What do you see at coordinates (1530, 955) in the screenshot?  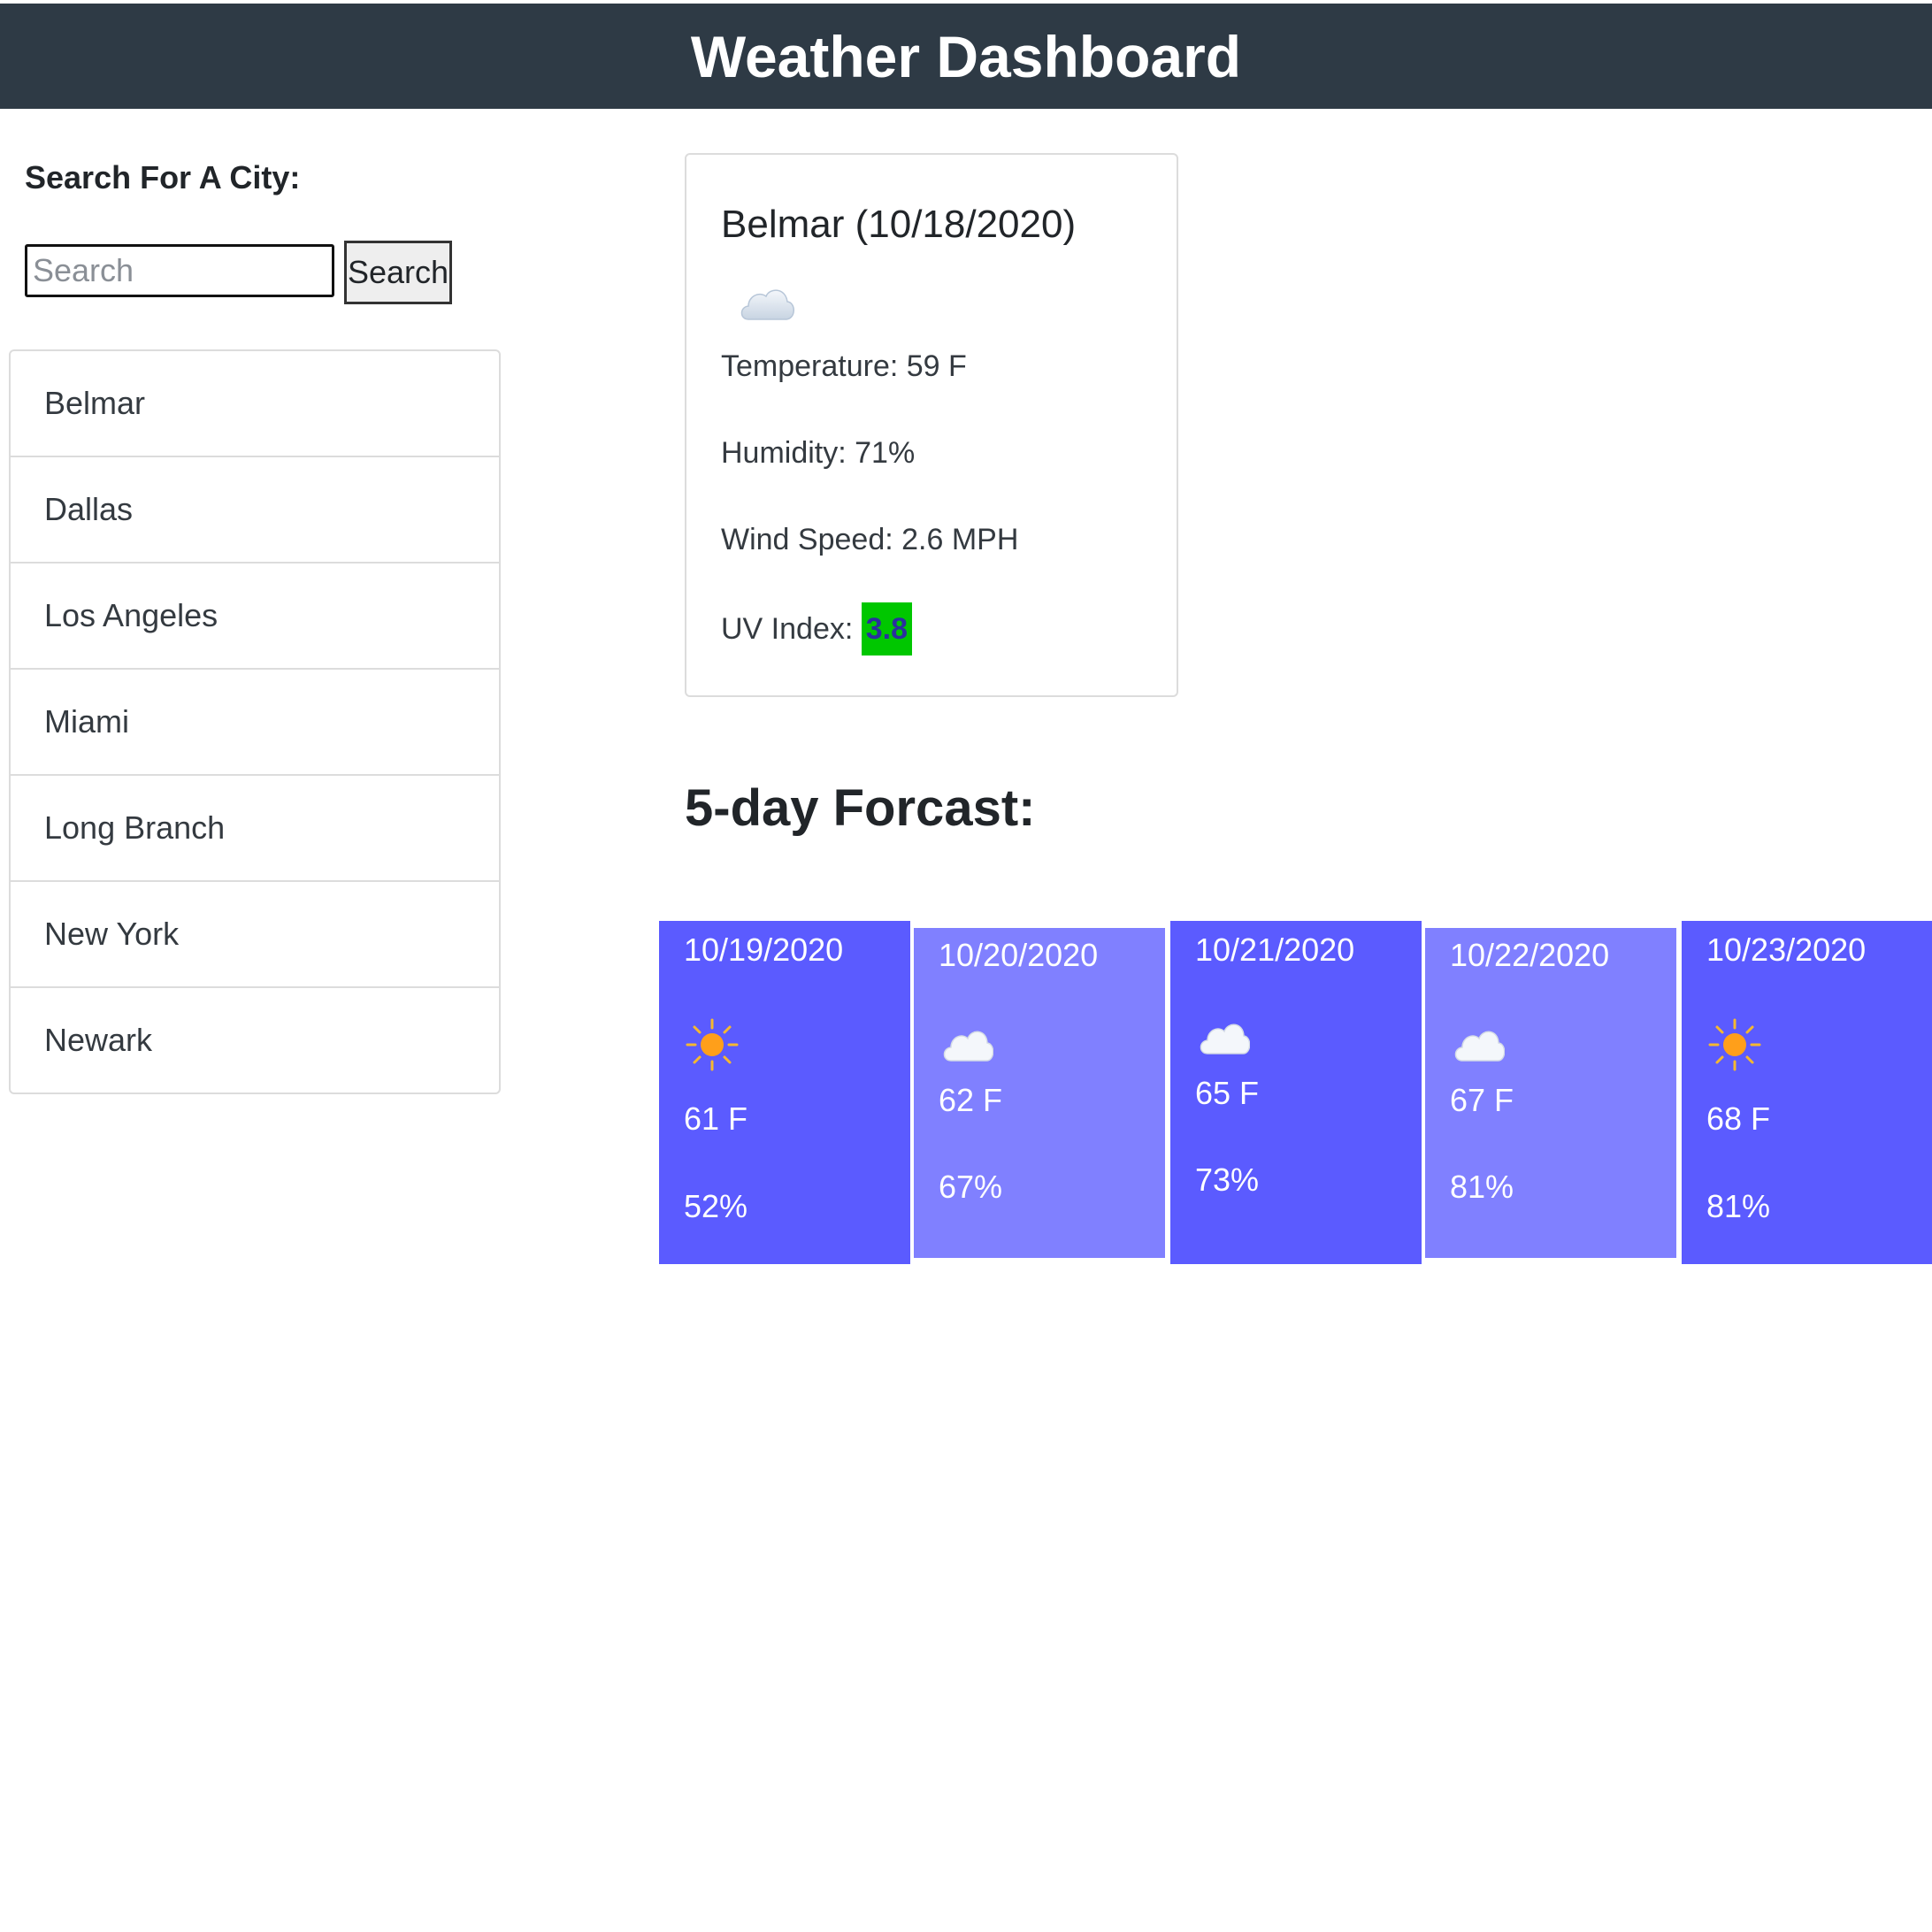 I see `forecast-date: 10/22/2020` at bounding box center [1530, 955].